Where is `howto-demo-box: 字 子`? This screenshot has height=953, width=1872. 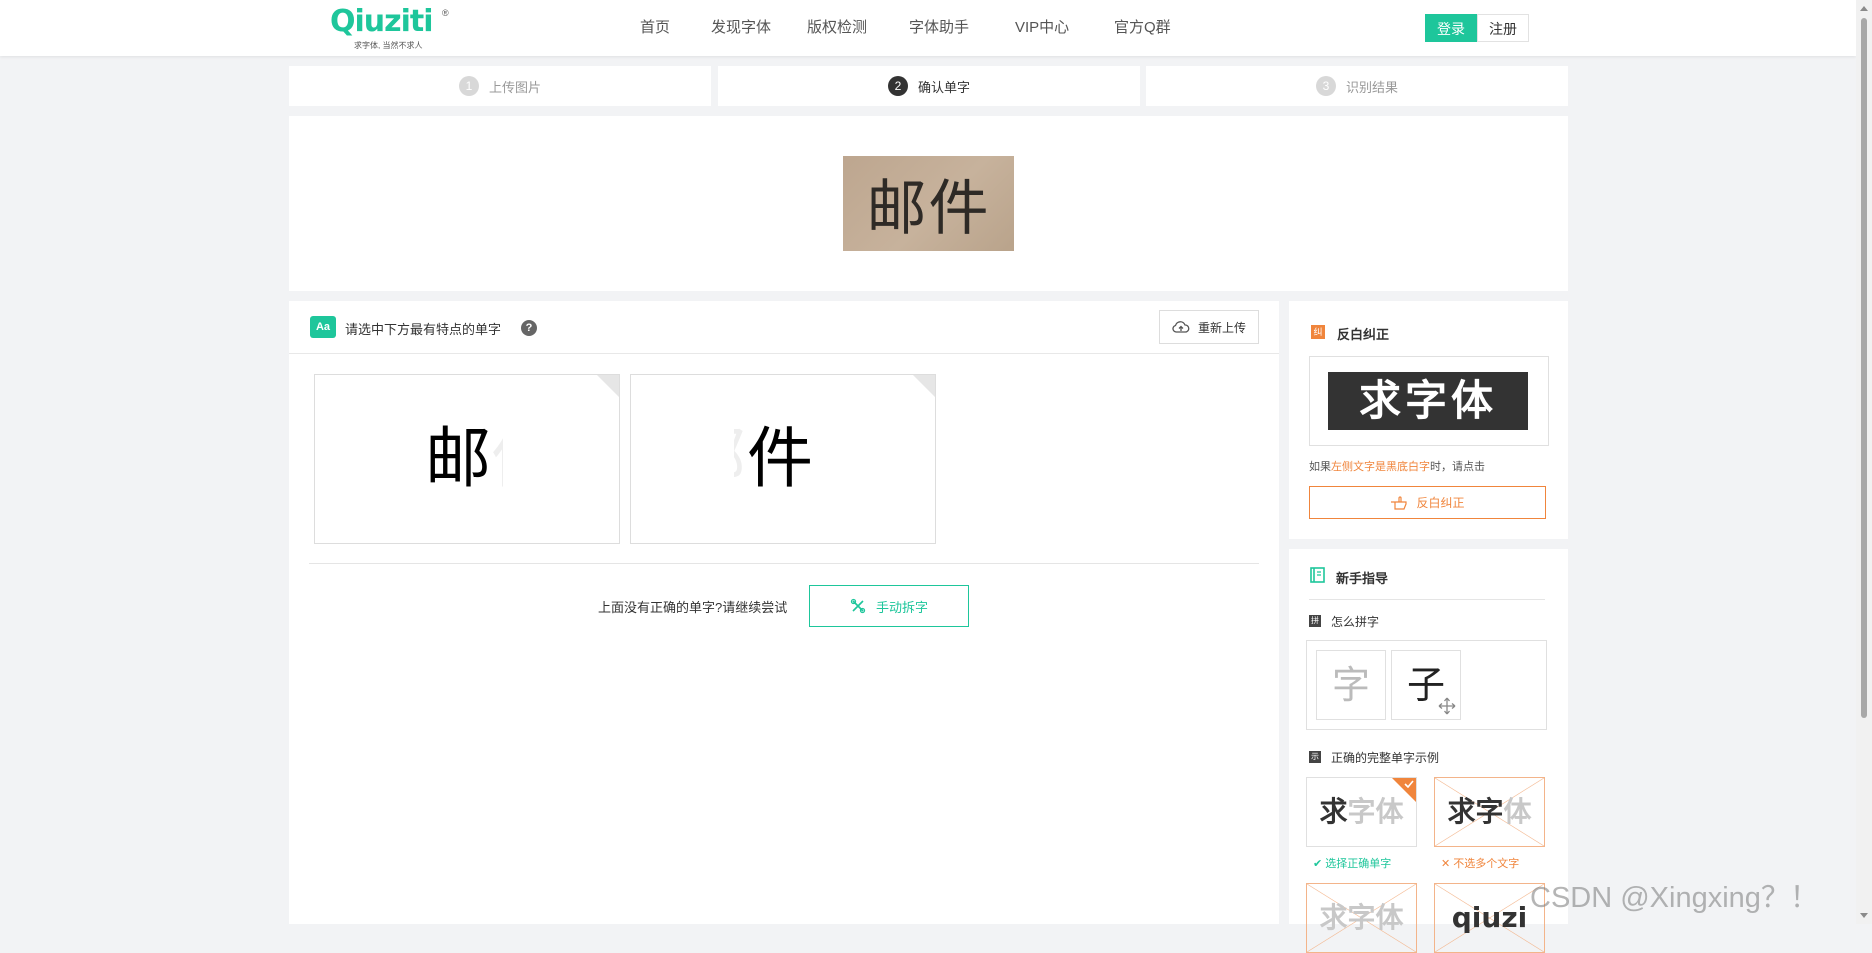 howto-demo-box: 字 子 is located at coordinates (1426, 685).